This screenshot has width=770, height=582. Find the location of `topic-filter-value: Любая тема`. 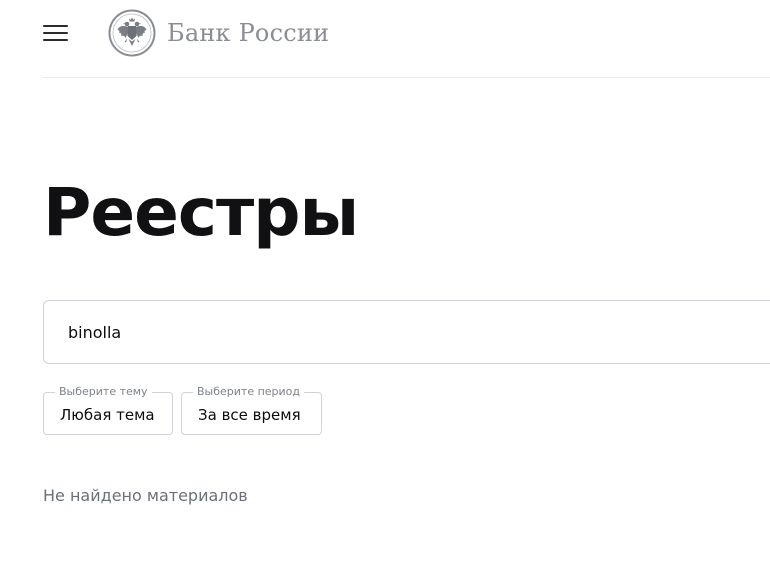

topic-filter-value: Любая тема is located at coordinates (107, 415).